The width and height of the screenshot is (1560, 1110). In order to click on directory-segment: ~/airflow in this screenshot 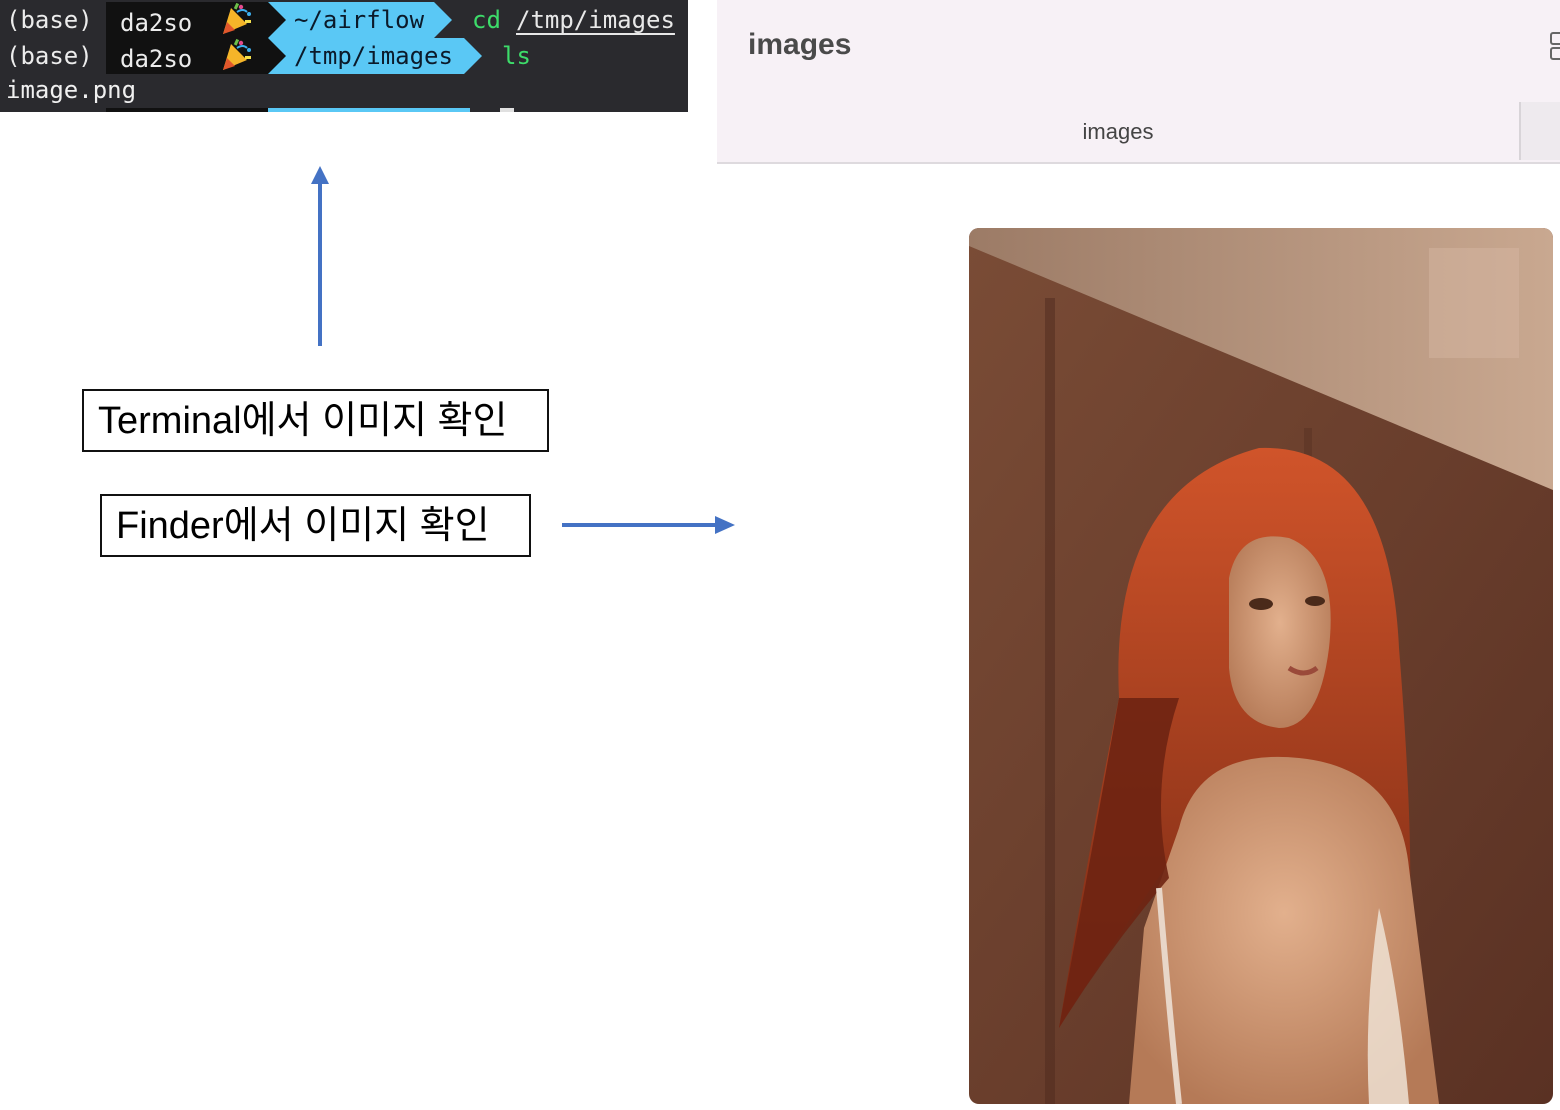, I will do `click(360, 20)`.